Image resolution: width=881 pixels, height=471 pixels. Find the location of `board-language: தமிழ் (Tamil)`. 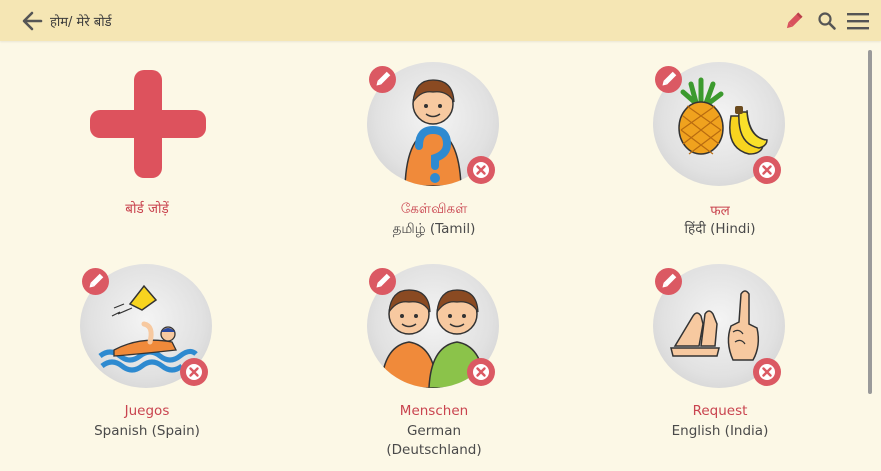

board-language: தமிழ் (Tamil) is located at coordinates (434, 229).